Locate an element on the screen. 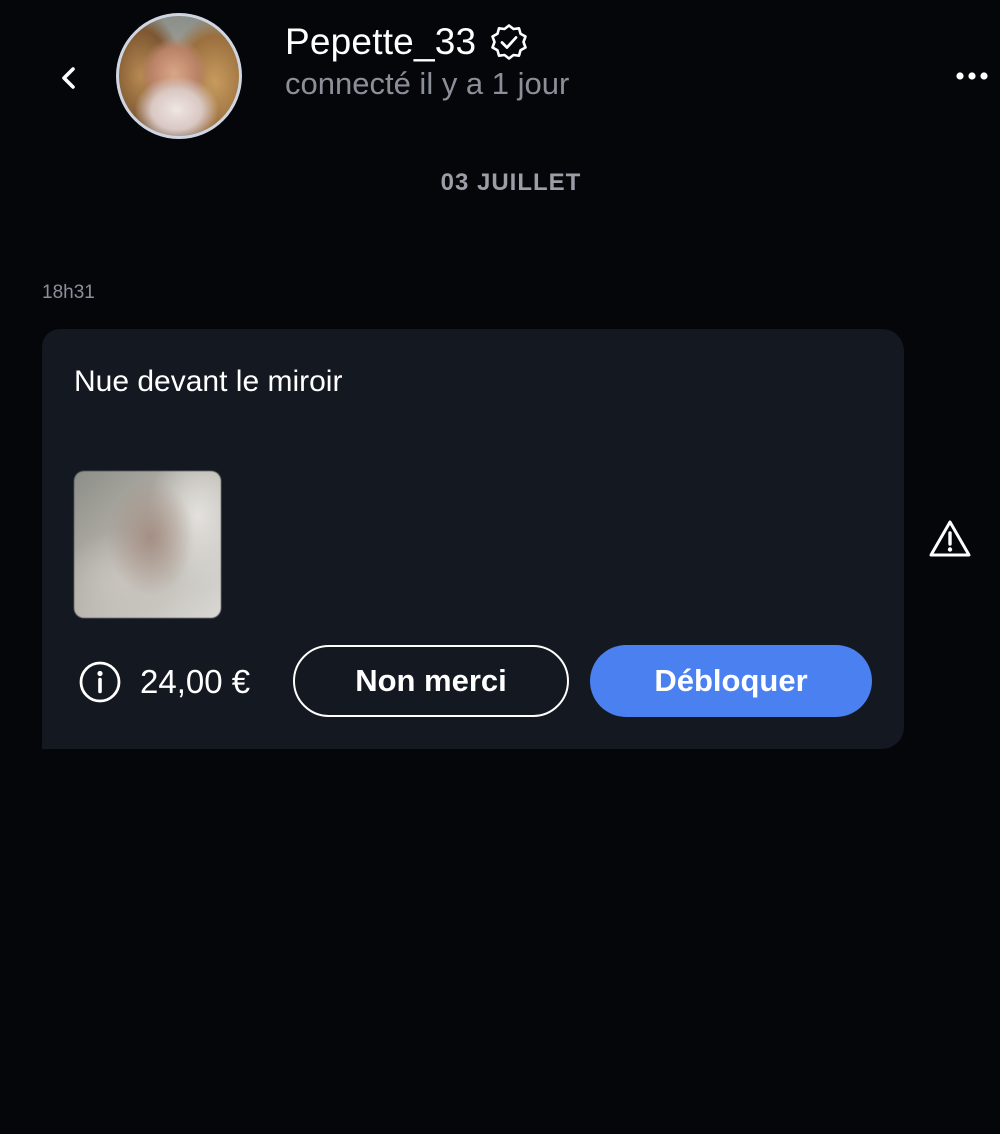 The height and width of the screenshot is (1134, 1000). warning-icon is located at coordinates (950, 538).